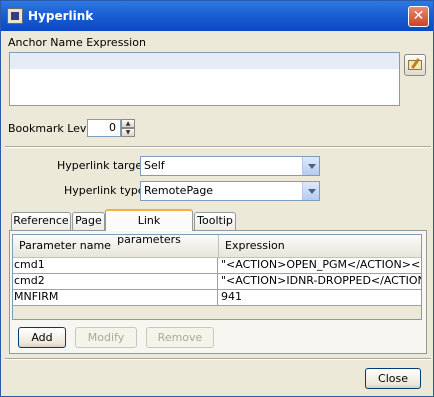 Image resolution: width=434 pixels, height=397 pixels. Describe the element at coordinates (88, 221) in the screenshot. I see `tab-page: Page` at that location.